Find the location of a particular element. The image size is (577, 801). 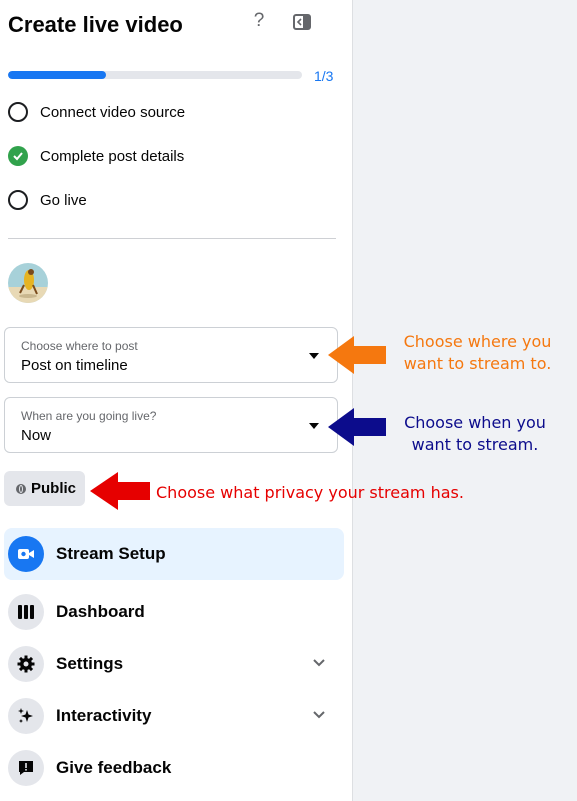

nav-item-stream-setup: Stream Setup is located at coordinates (174, 554).